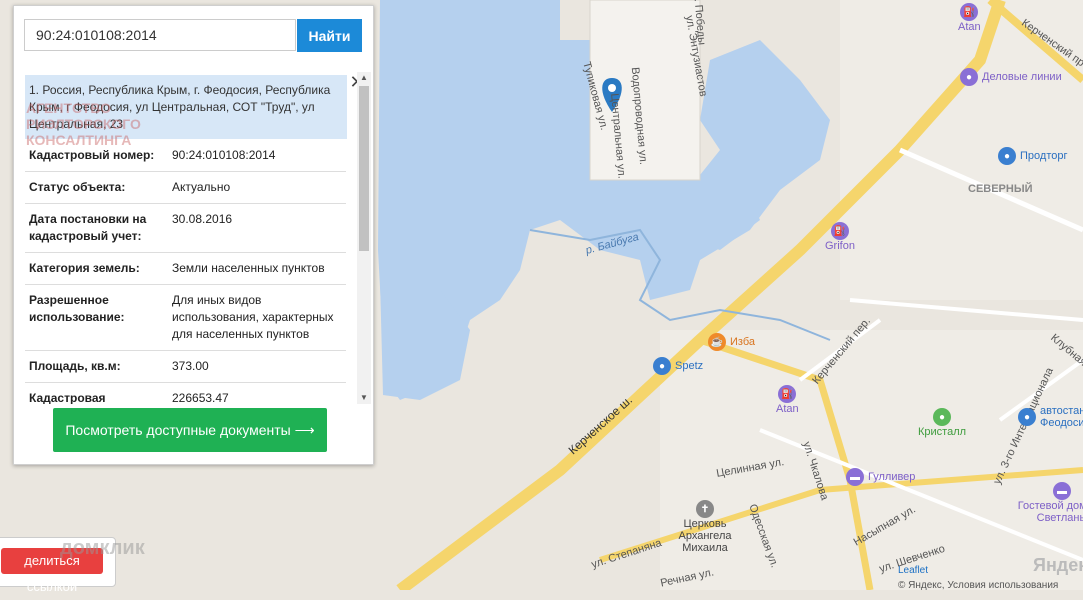 This screenshot has width=1083, height=600. Describe the element at coordinates (96, 317) in the screenshot. I see `property-key: Разрешенное использование:` at that location.